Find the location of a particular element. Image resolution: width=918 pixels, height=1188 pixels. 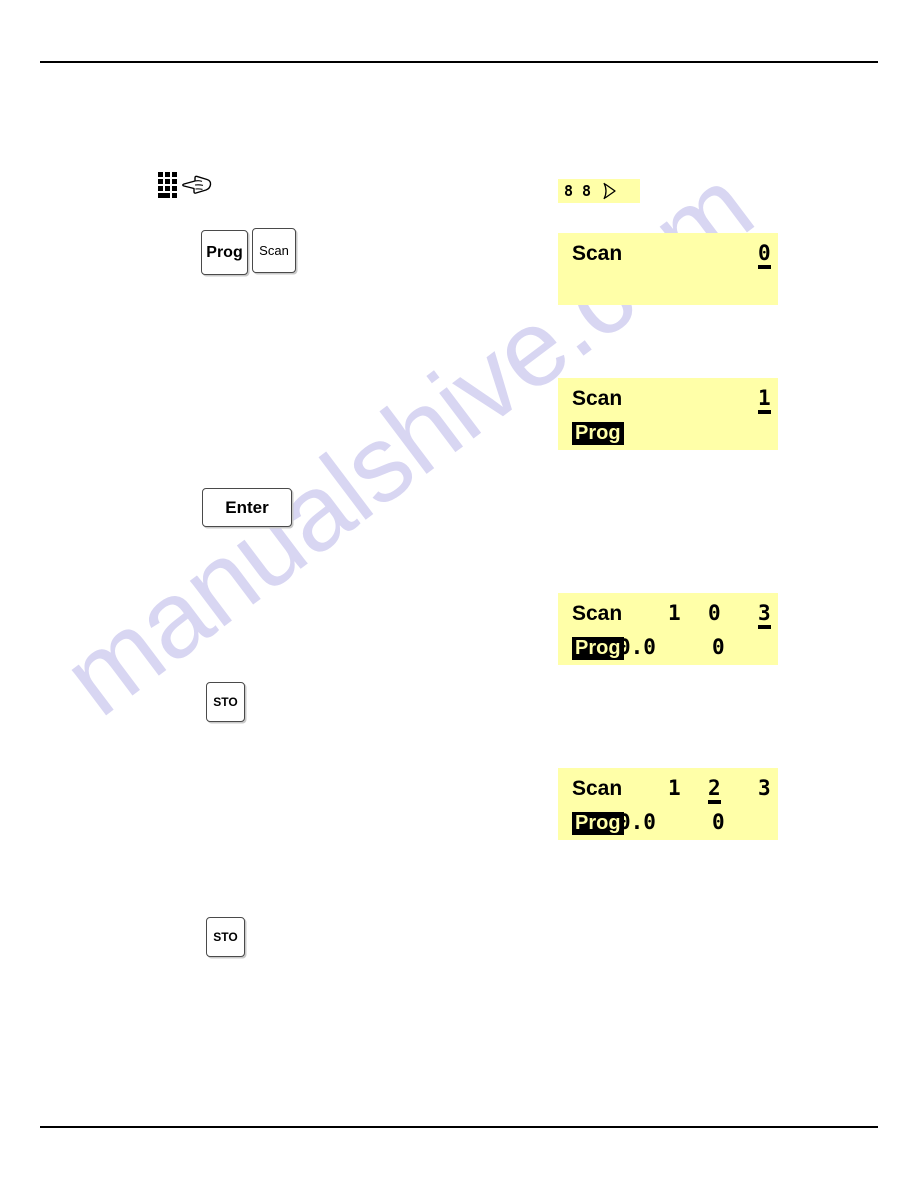

lcd-line-1: Scan 0 is located at coordinates (671, 257).